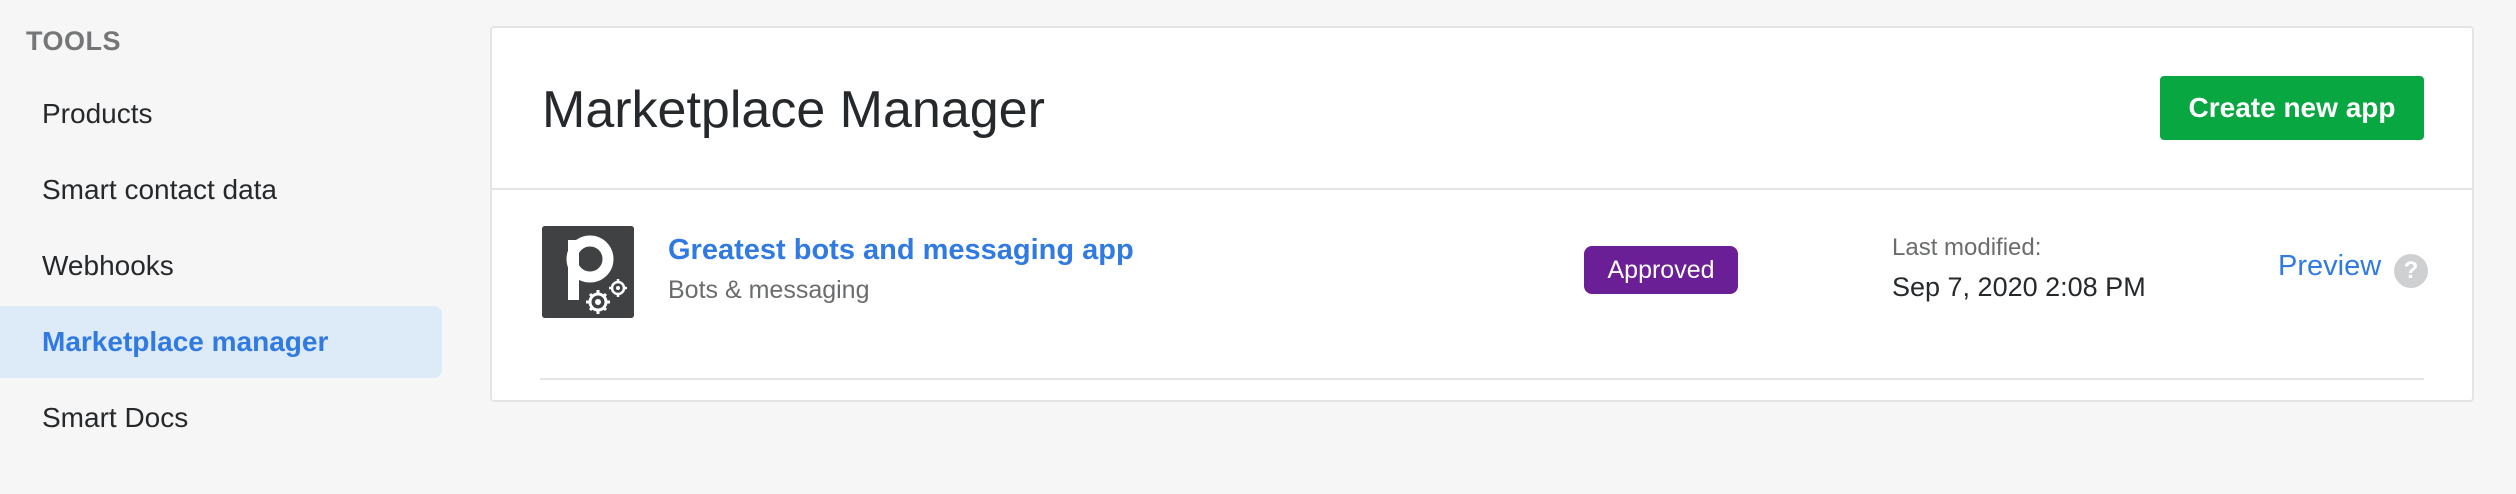  Describe the element at coordinates (1661, 270) in the screenshot. I see `status-badge: Approved` at that location.